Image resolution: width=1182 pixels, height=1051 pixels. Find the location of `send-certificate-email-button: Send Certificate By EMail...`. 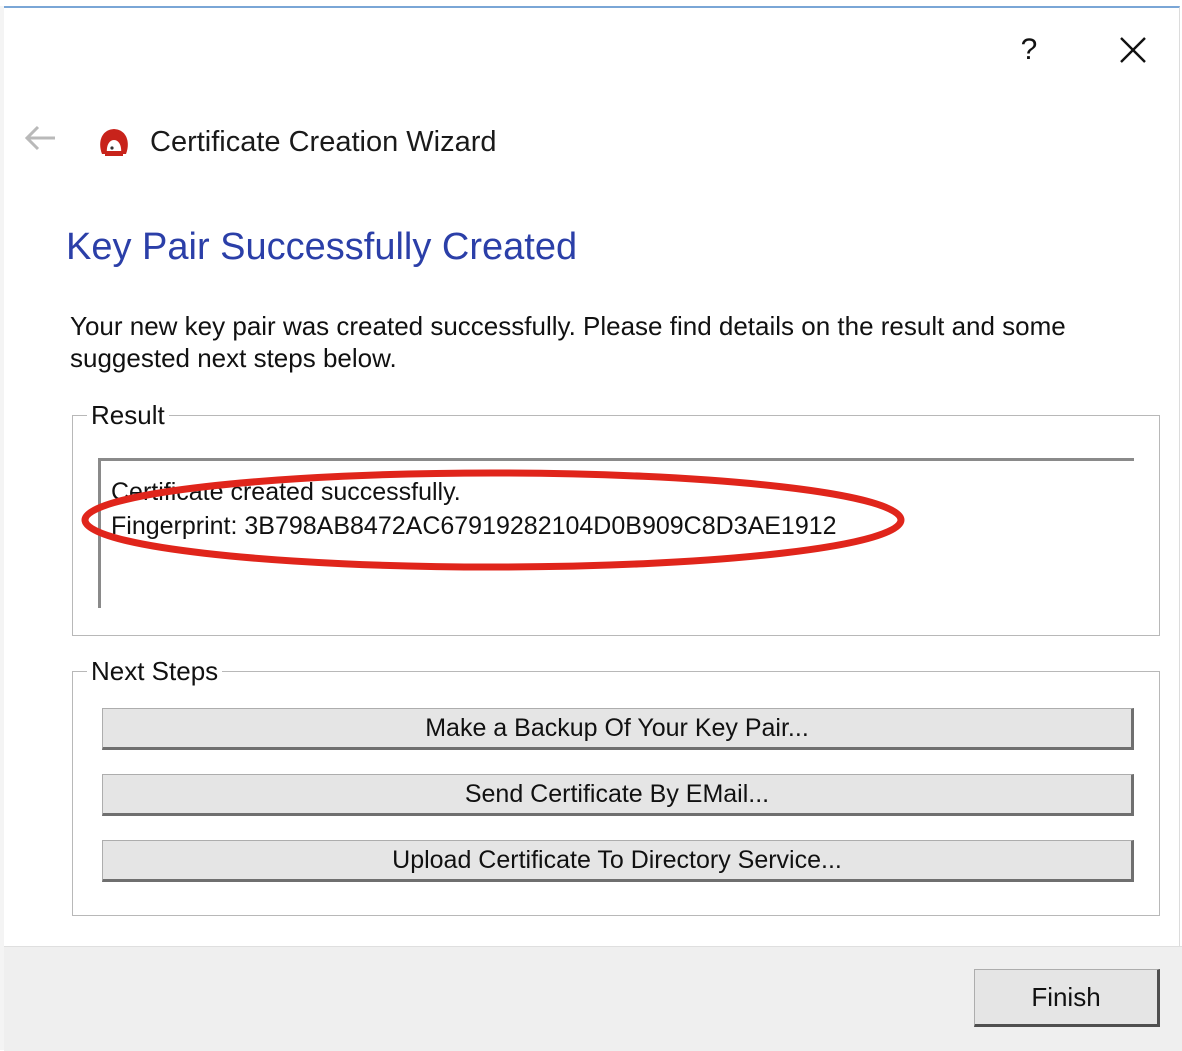

send-certificate-email-button: Send Certificate By EMail... is located at coordinates (618, 795).